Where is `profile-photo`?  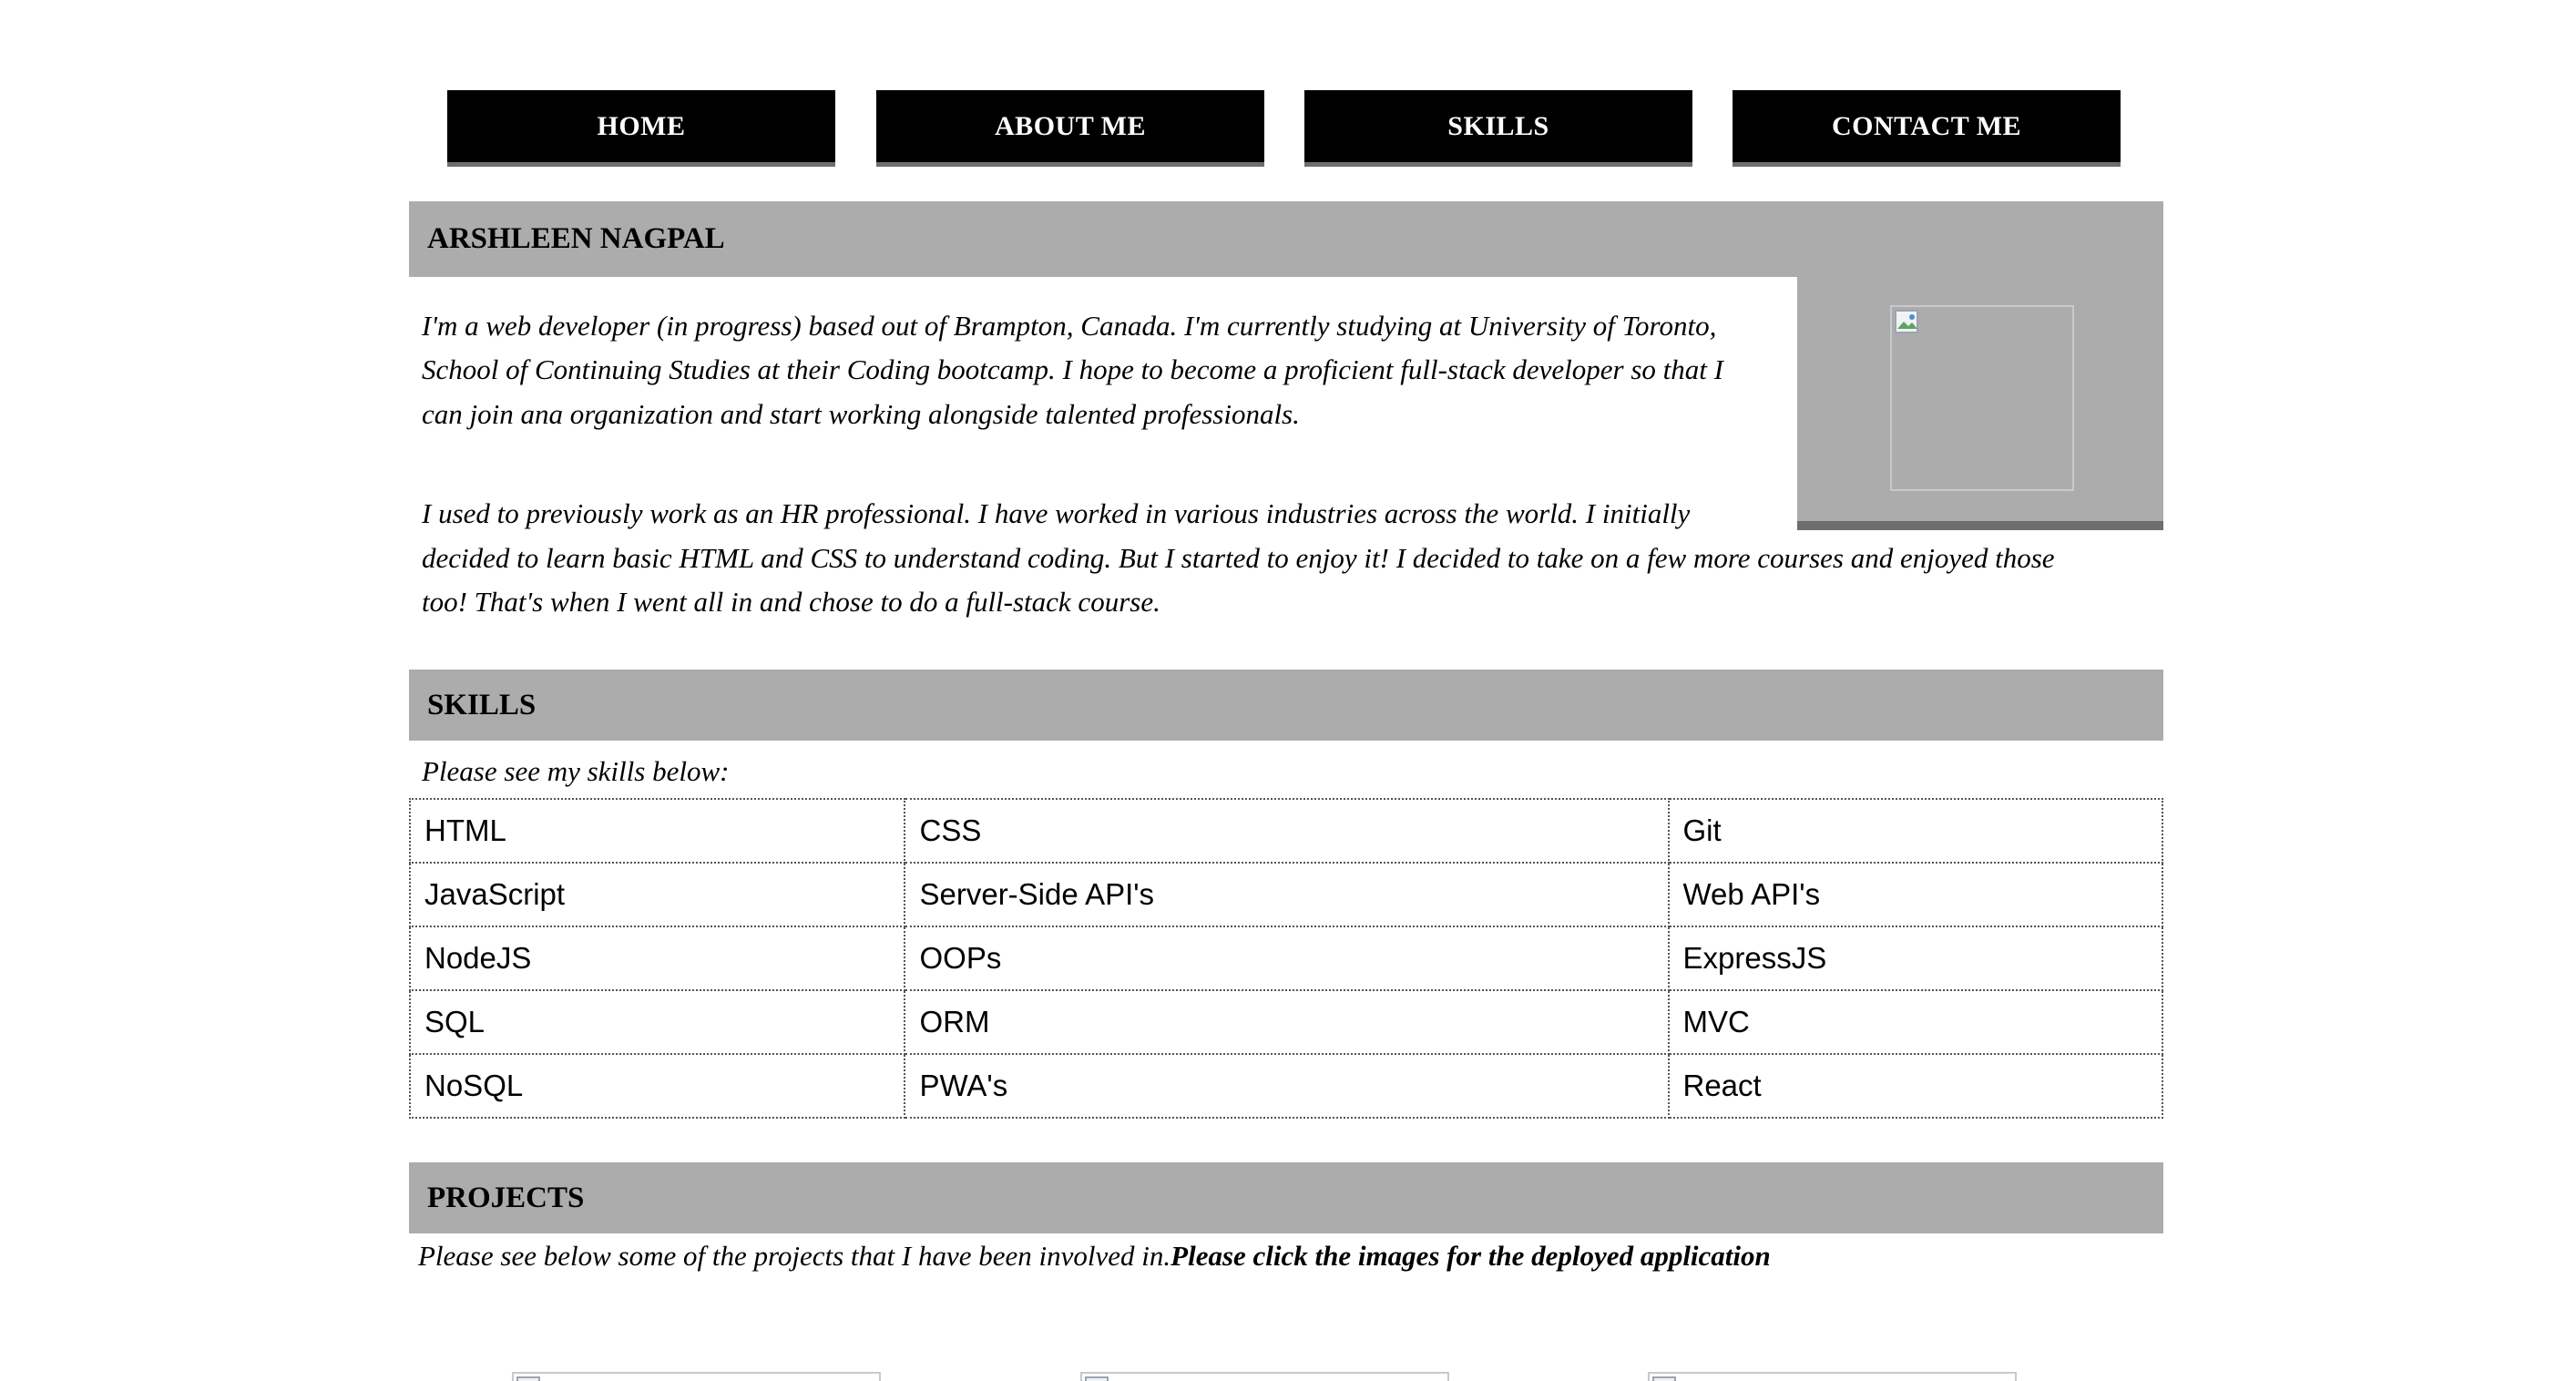
profile-photo is located at coordinates (1982, 398).